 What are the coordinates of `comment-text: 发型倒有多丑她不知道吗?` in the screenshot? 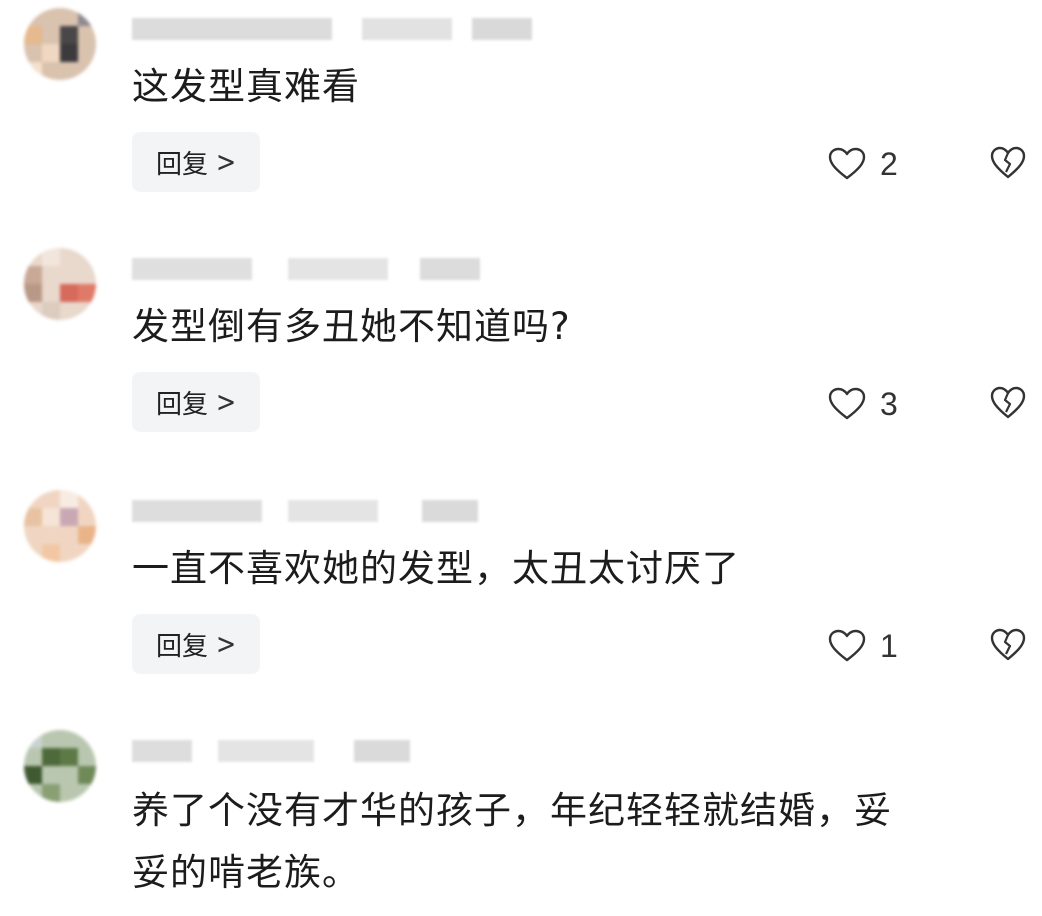 It's located at (351, 326).